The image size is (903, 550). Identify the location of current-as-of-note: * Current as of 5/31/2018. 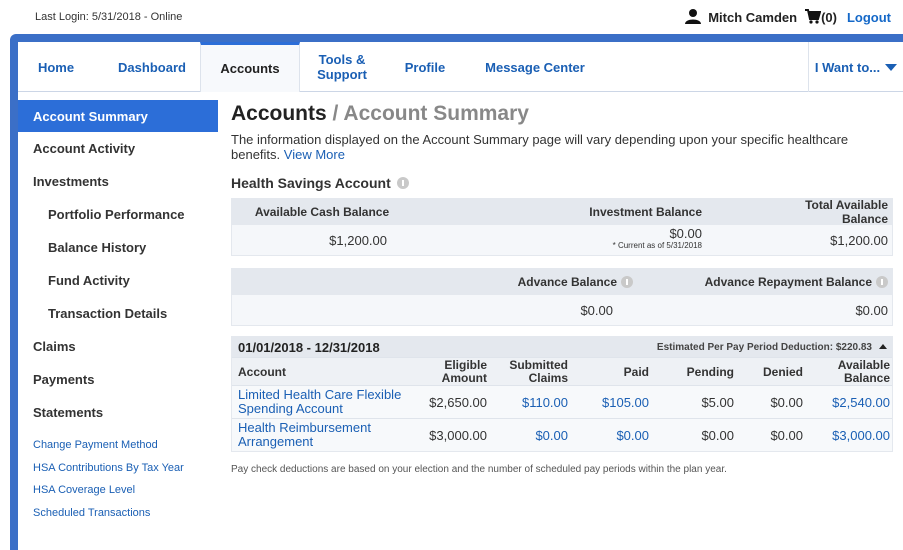
(657, 245).